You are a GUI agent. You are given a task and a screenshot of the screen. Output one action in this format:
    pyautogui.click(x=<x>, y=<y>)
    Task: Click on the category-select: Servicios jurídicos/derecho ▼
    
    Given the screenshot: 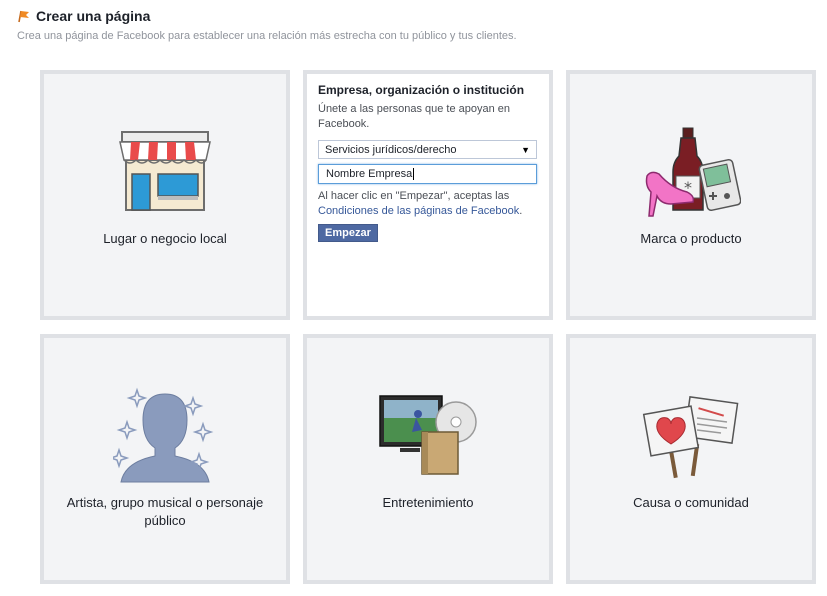 What is the action you would take?
    pyautogui.click(x=427, y=149)
    